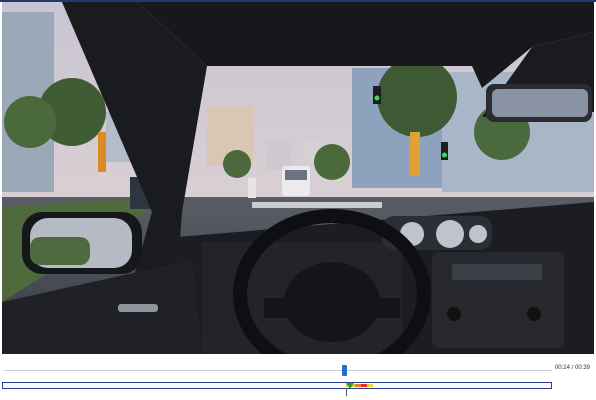  What do you see at coordinates (562, 368) in the screenshot?
I see `current-time: 00:24` at bounding box center [562, 368].